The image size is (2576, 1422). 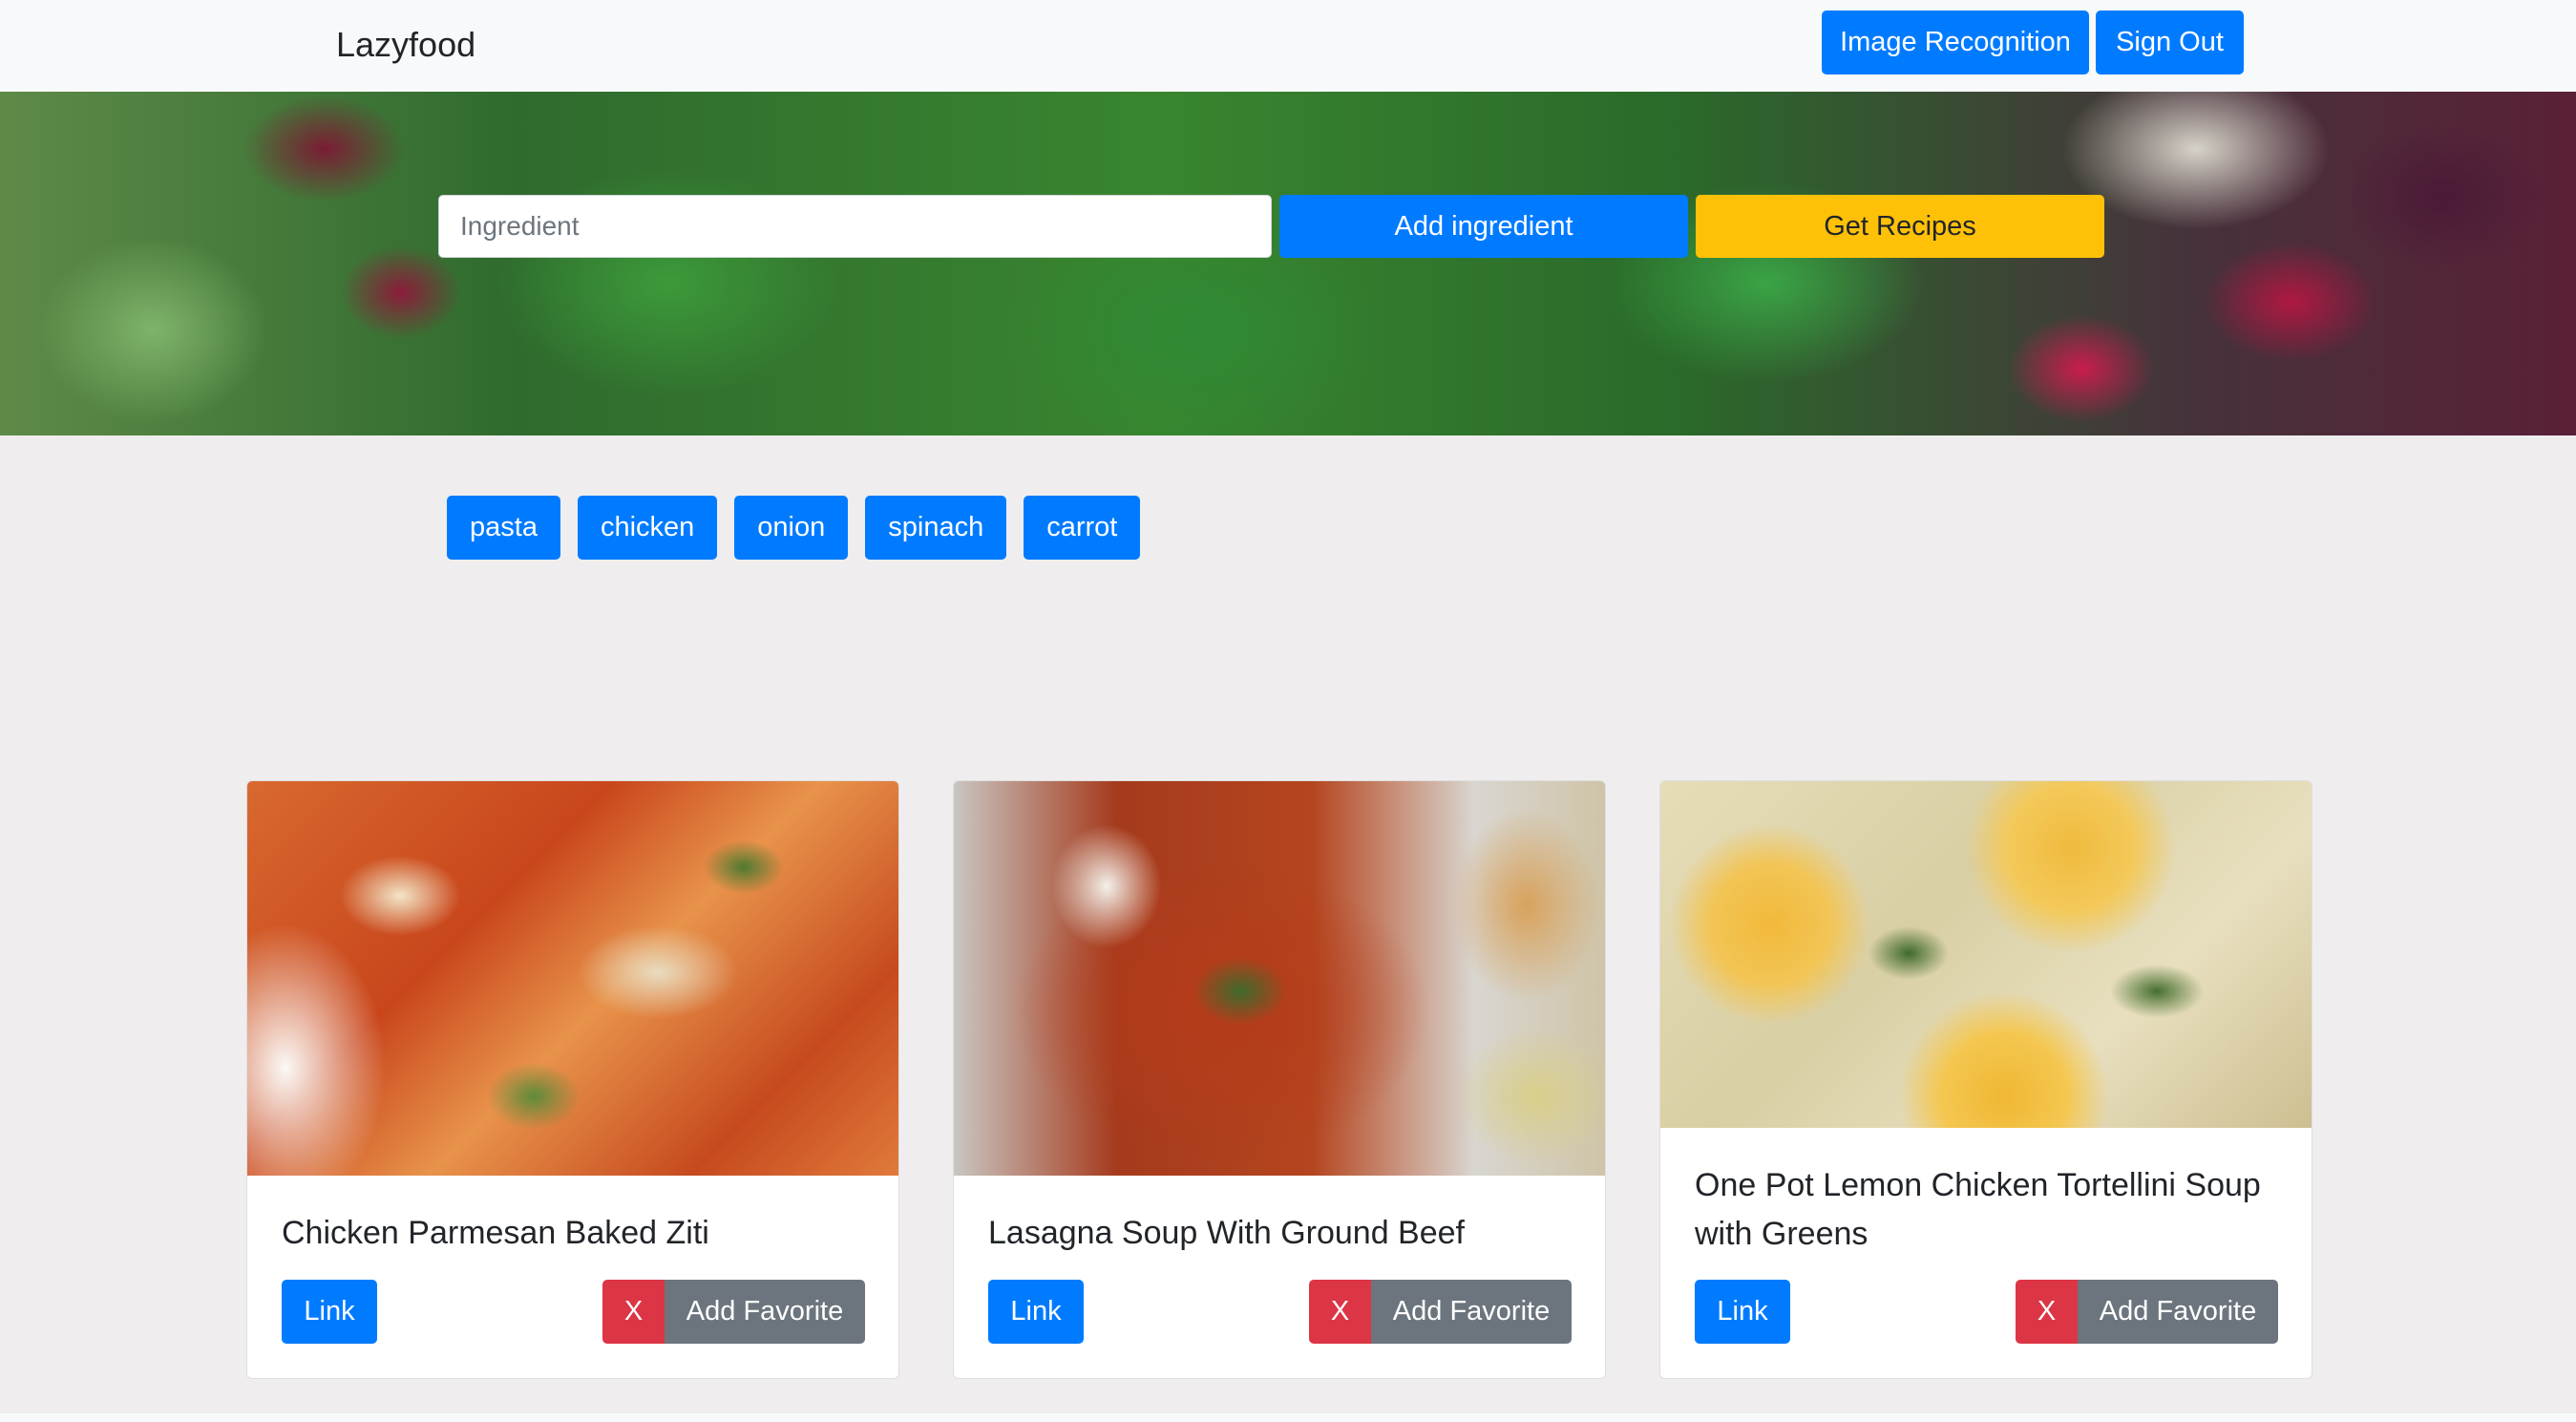 I want to click on brand-logo: Lazyfood, so click(x=405, y=45).